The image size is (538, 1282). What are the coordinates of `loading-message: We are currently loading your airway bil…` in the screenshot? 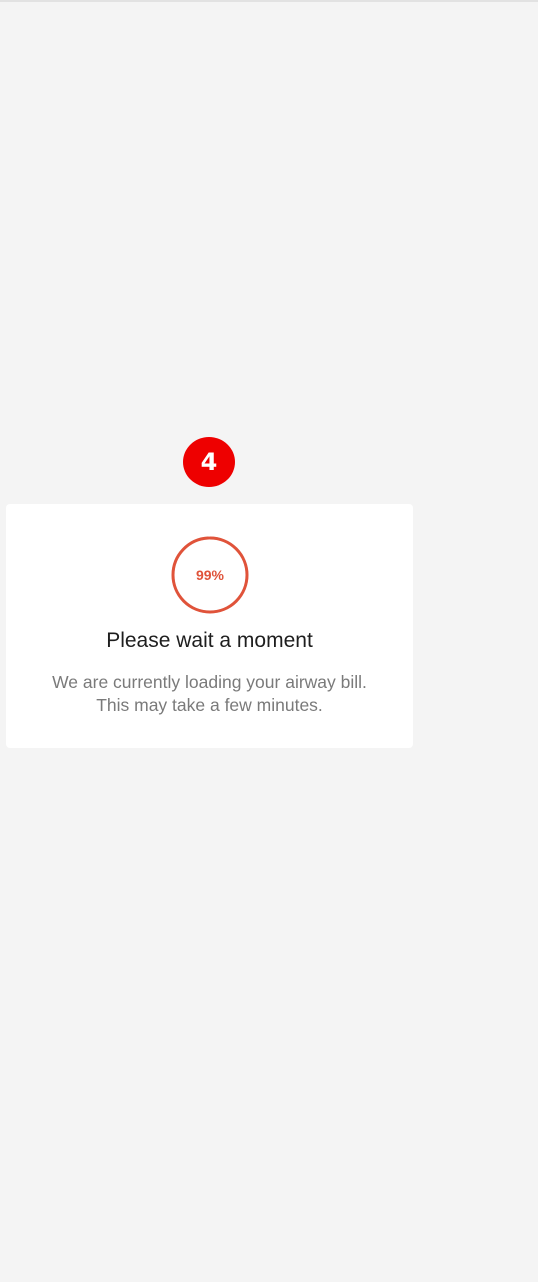 It's located at (209, 694).